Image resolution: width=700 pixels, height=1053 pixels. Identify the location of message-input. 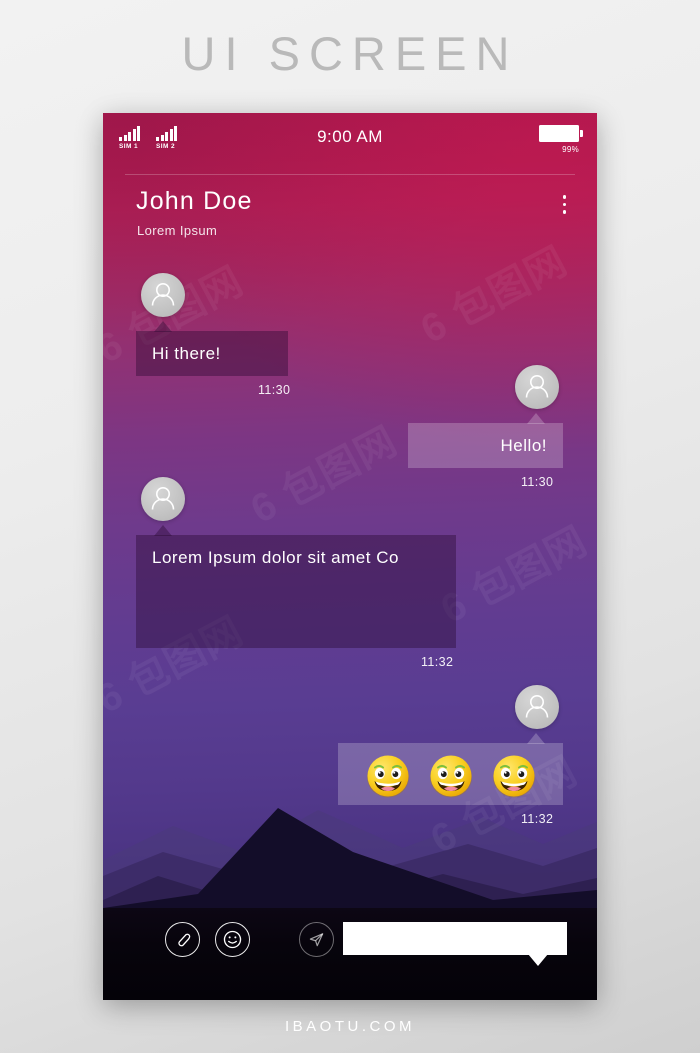
(455, 938).